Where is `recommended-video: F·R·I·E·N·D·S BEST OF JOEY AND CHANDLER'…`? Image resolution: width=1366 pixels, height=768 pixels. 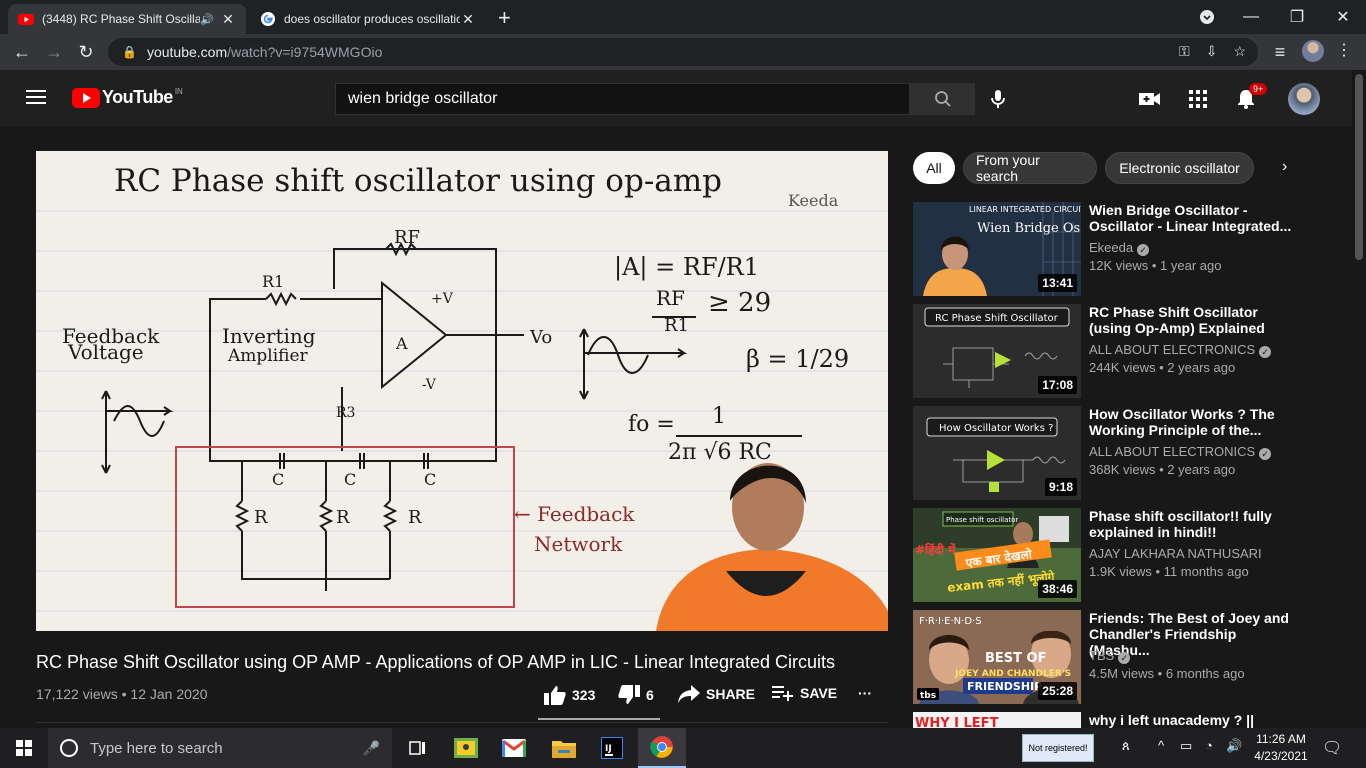 recommended-video: F·R·I·E·N·D·S BEST OF JOEY AND CHANDLER'… is located at coordinates (1133, 657).